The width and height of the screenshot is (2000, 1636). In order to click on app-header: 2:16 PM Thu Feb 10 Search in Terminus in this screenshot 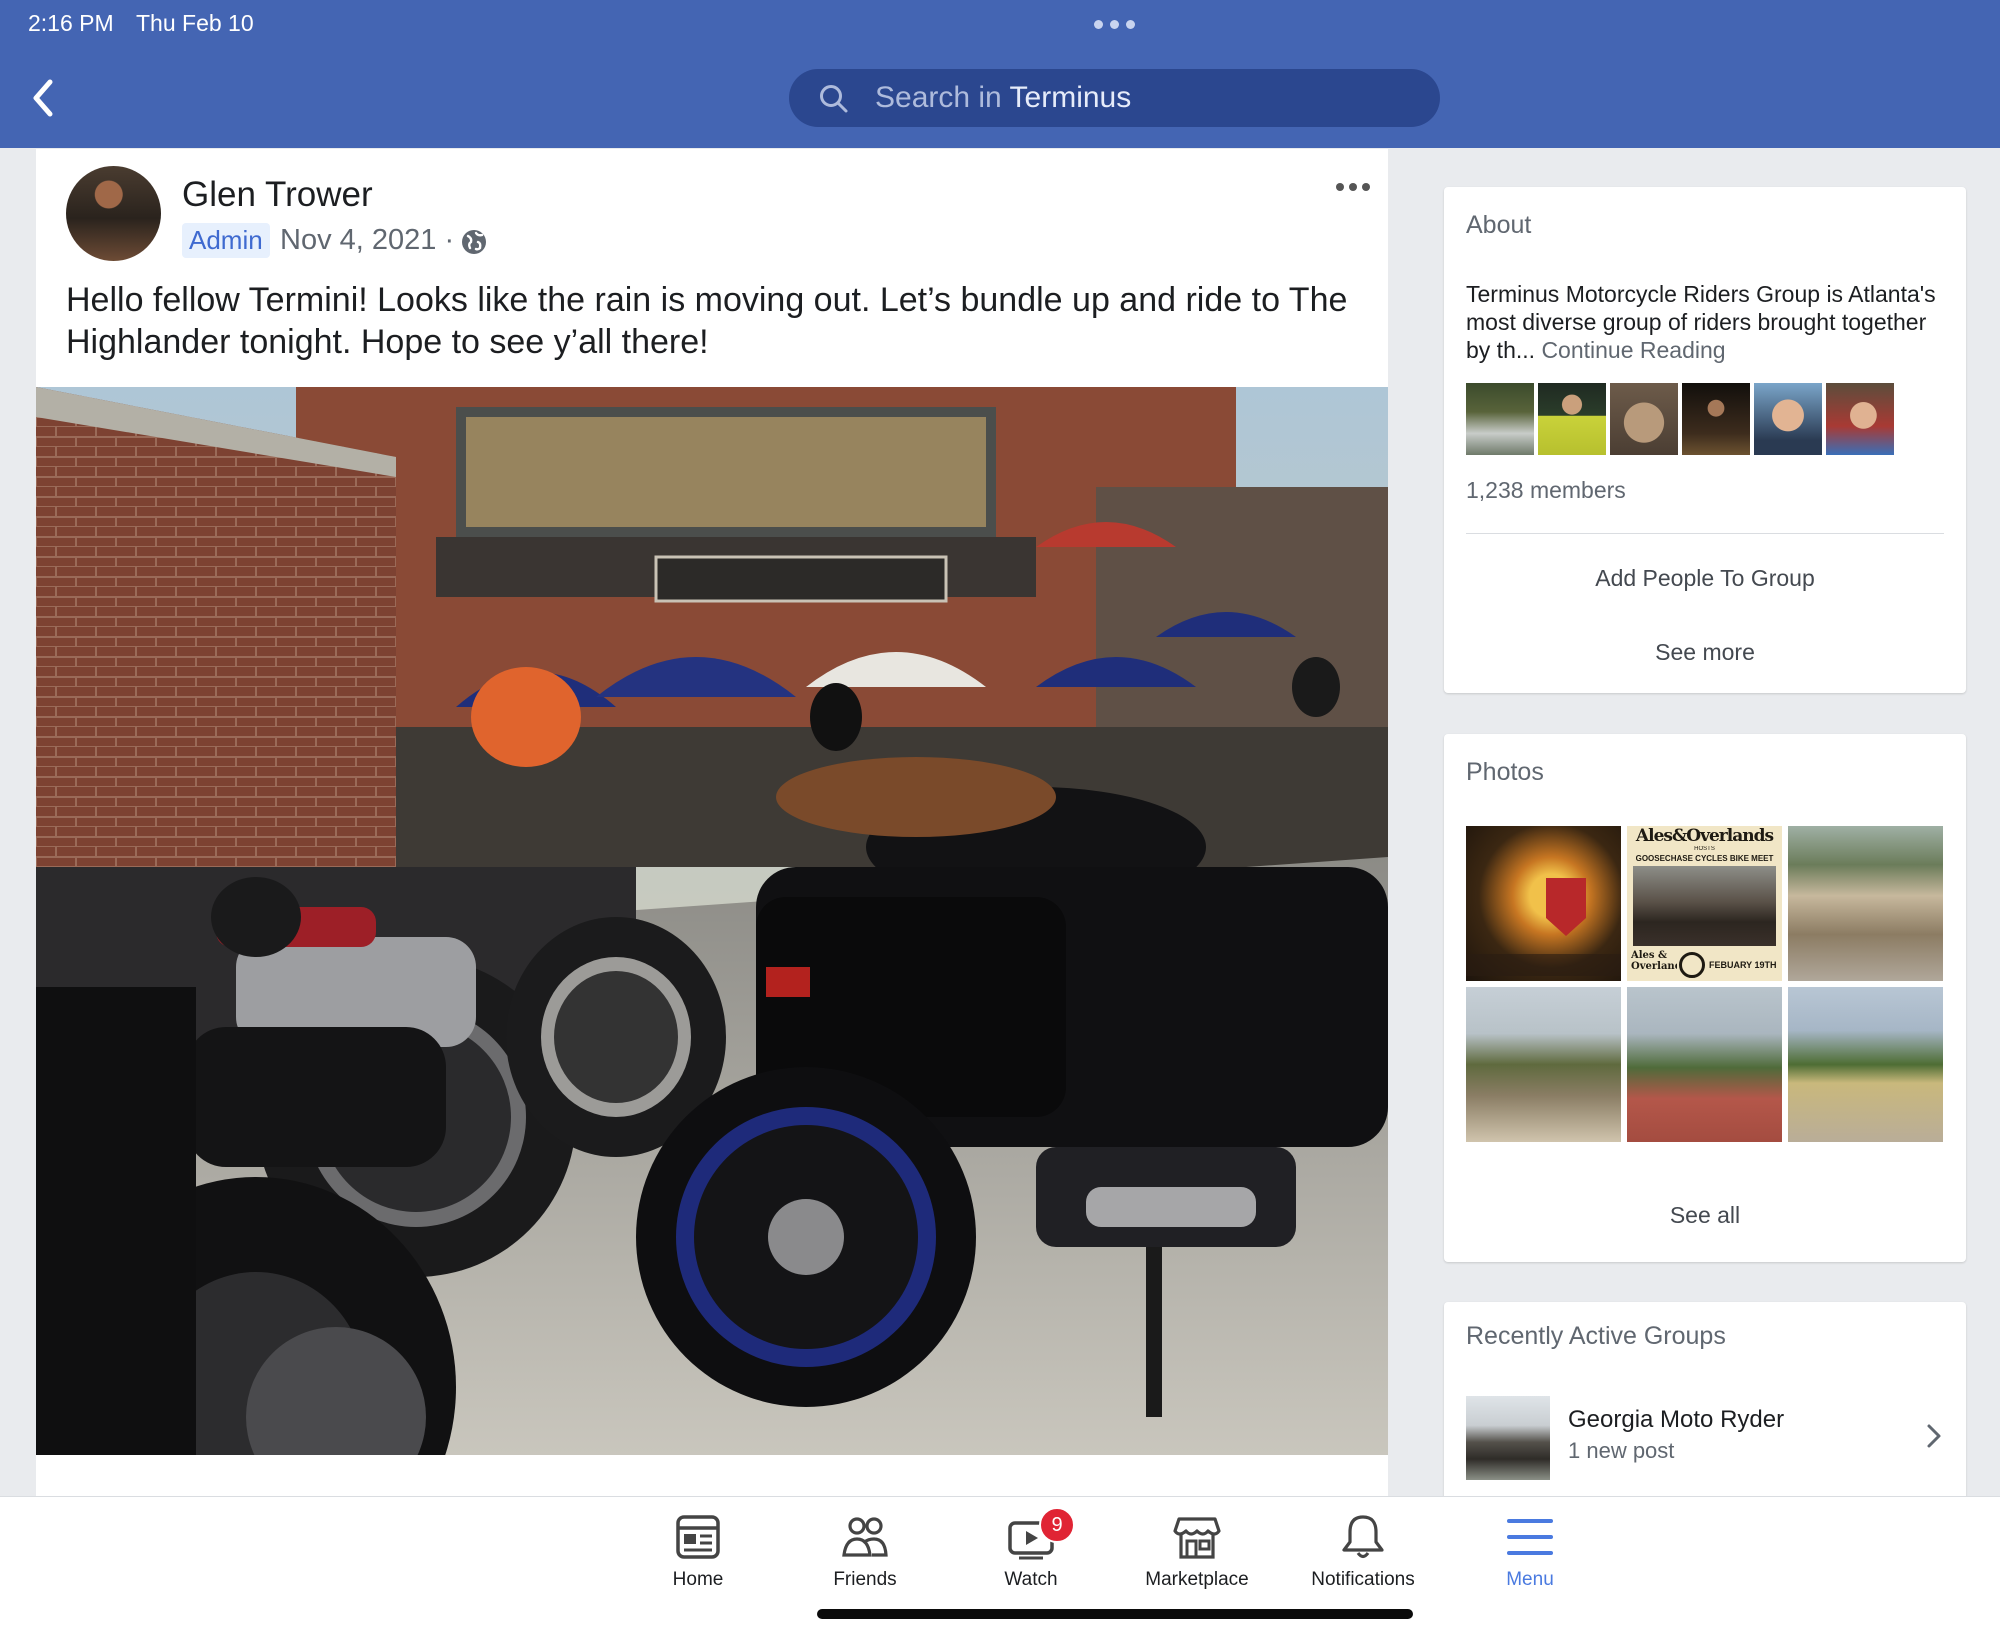, I will do `click(1000, 74)`.